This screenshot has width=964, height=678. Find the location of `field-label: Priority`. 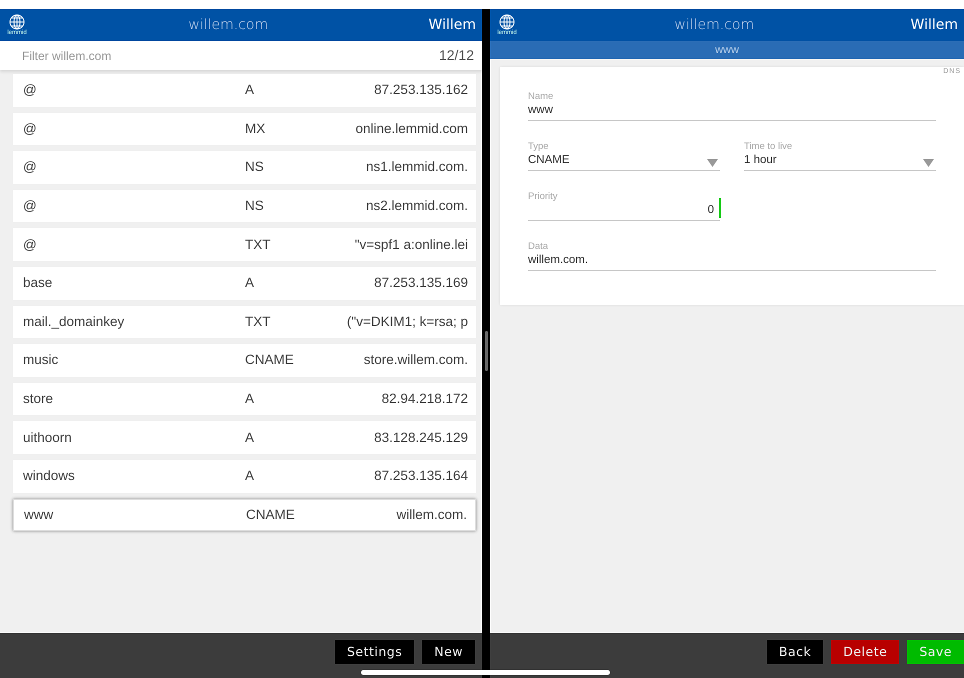

field-label: Priority is located at coordinates (543, 197).